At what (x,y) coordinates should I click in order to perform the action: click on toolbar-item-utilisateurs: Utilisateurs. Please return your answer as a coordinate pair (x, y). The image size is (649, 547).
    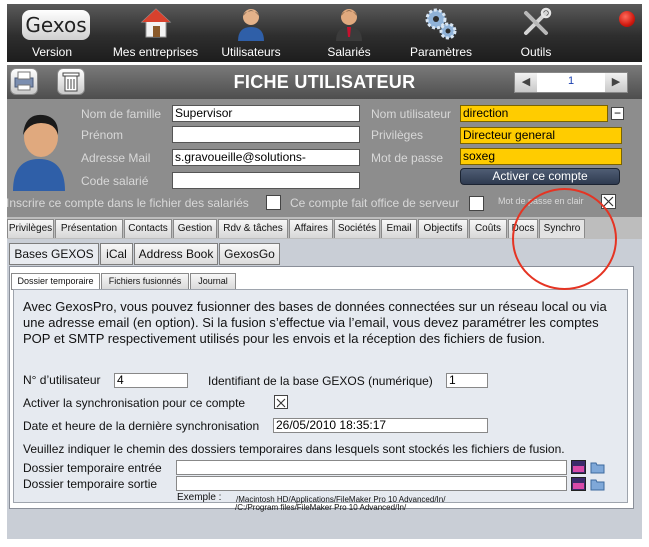
    Looking at the image, I should click on (251, 33).